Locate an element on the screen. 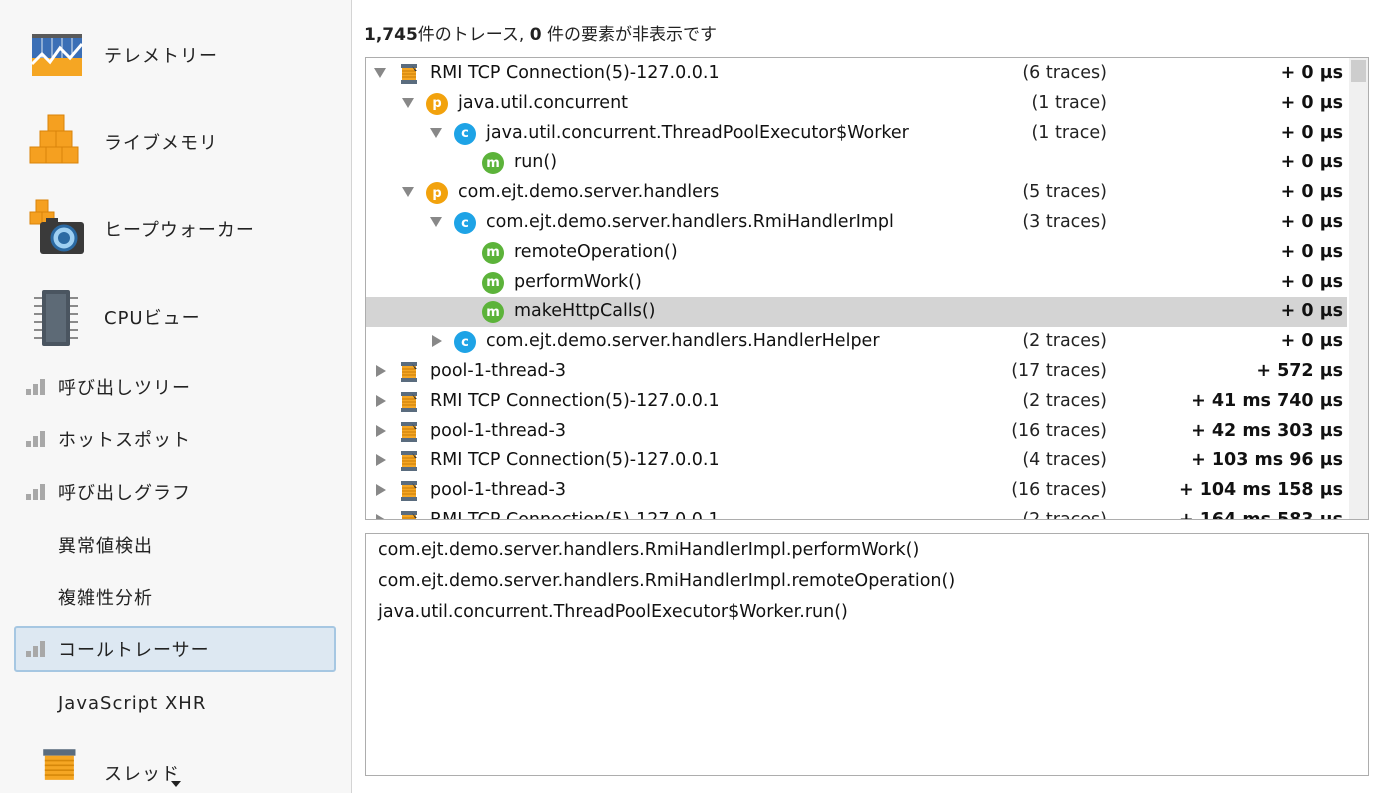 This screenshot has width=1379, height=793. tree-node-name: remoteOperation() is located at coordinates (596, 251).